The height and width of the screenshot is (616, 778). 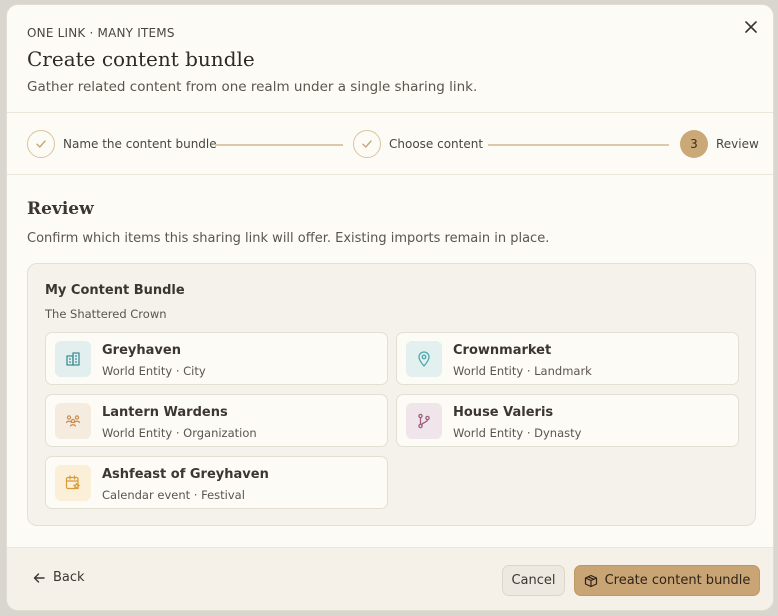 I want to click on item-title: House Valeris, so click(x=503, y=412).